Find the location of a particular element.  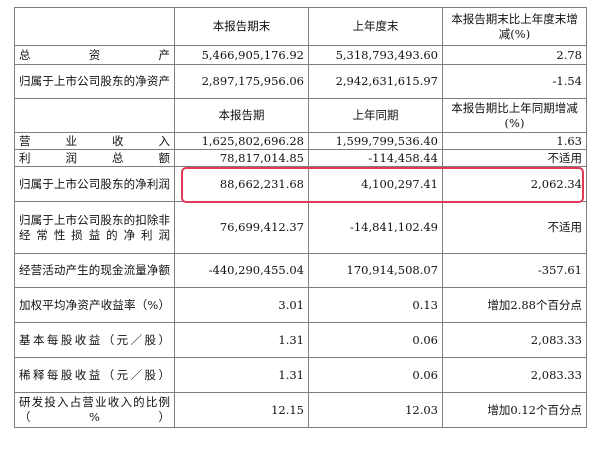

row-label: 归属于上市公司股东的扣除非经常性损益的净利润 is located at coordinates (94, 227).